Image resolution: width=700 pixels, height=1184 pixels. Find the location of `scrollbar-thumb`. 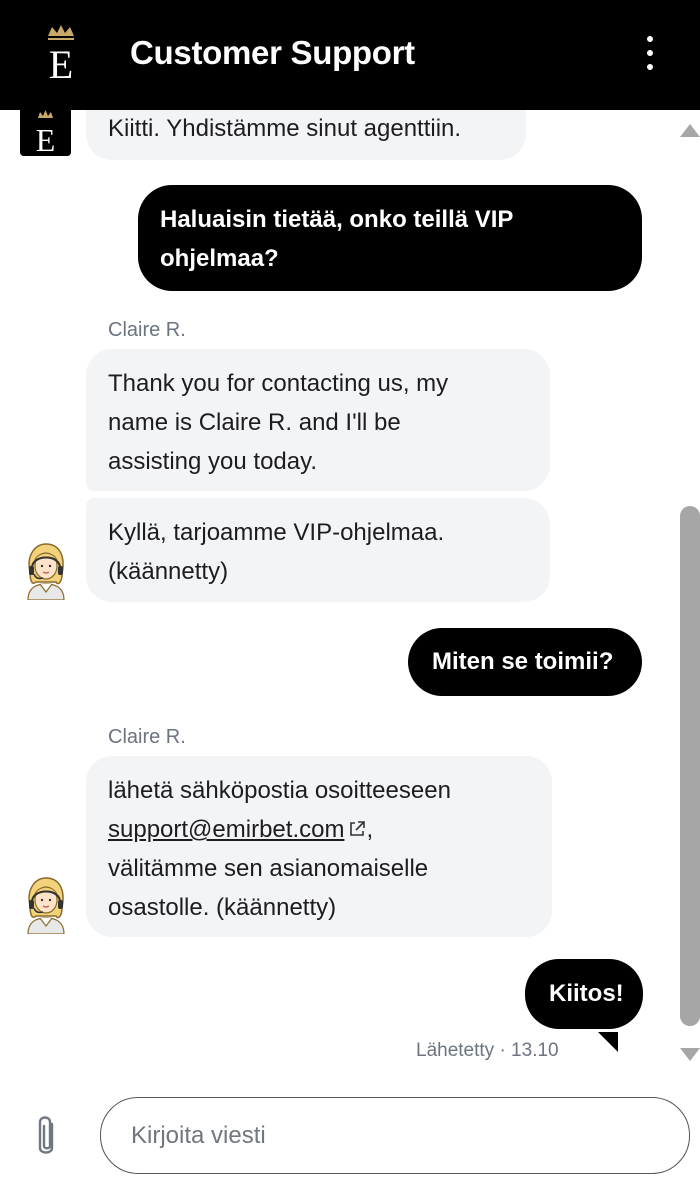

scrollbar-thumb is located at coordinates (690, 766).